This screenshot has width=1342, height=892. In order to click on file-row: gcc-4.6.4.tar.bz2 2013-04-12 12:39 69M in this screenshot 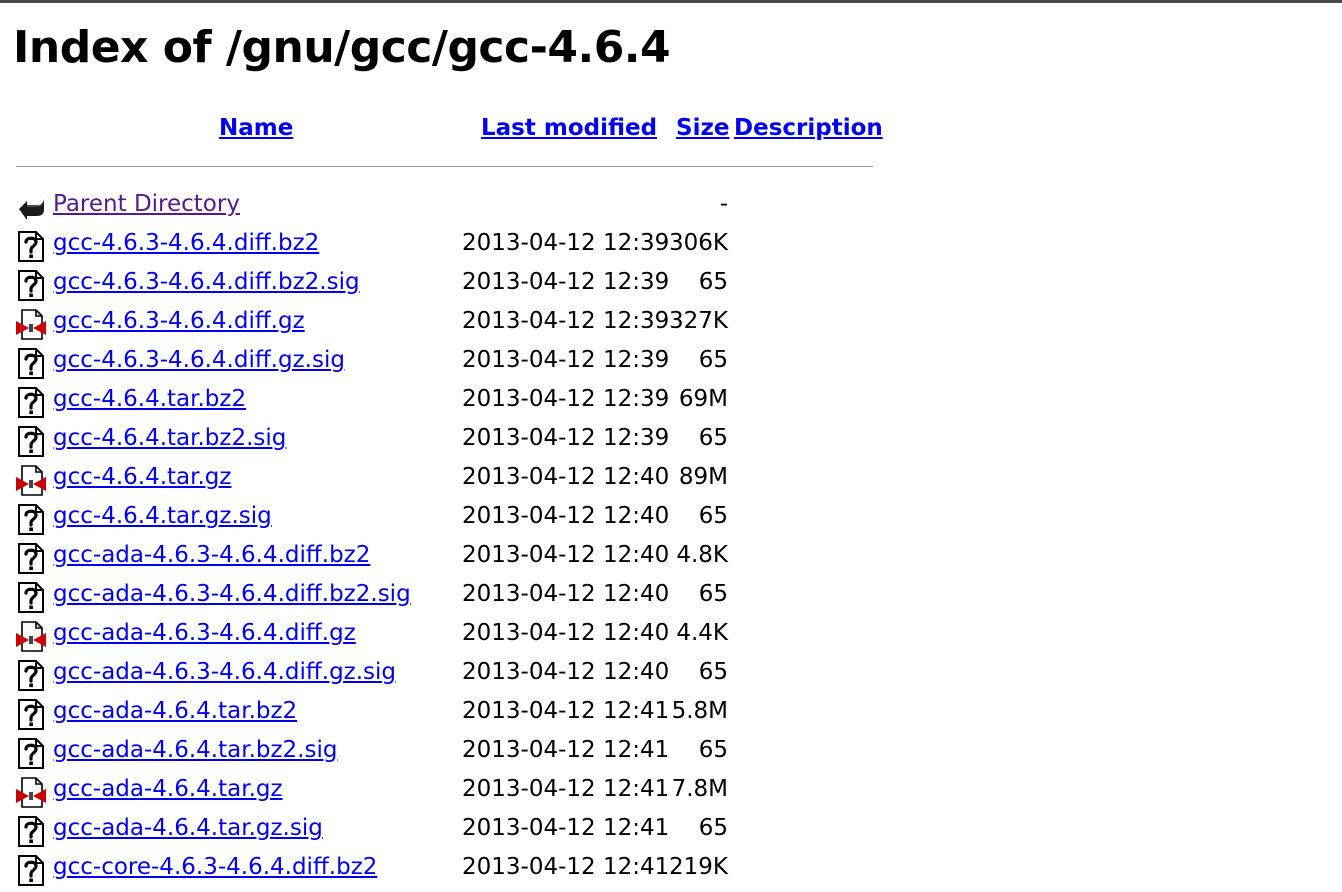, I will do `click(446, 401)`.